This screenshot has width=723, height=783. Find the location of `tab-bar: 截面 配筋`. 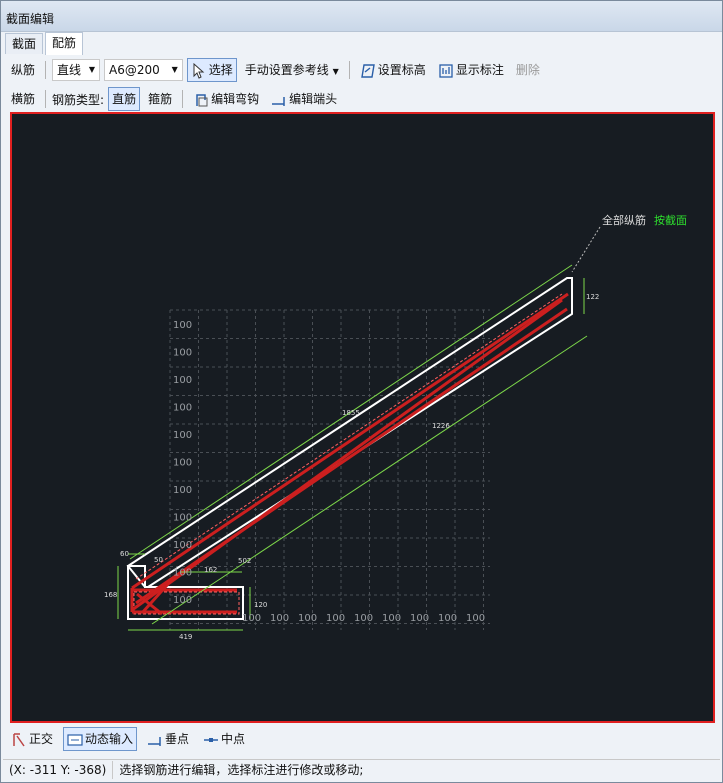

tab-bar: 截面 配筋 is located at coordinates (361, 43).